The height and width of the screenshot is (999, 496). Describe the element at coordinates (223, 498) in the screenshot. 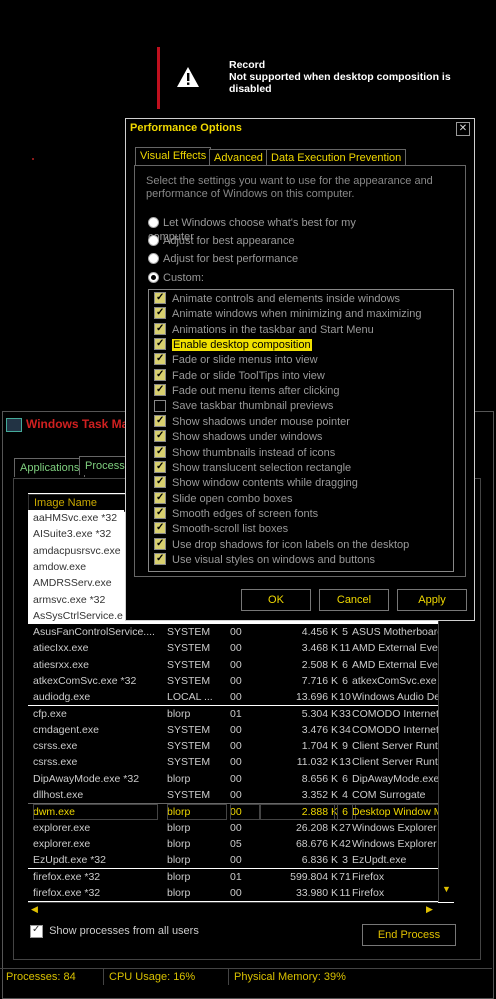

I see `effect-option: Slide open combo boxes` at that location.